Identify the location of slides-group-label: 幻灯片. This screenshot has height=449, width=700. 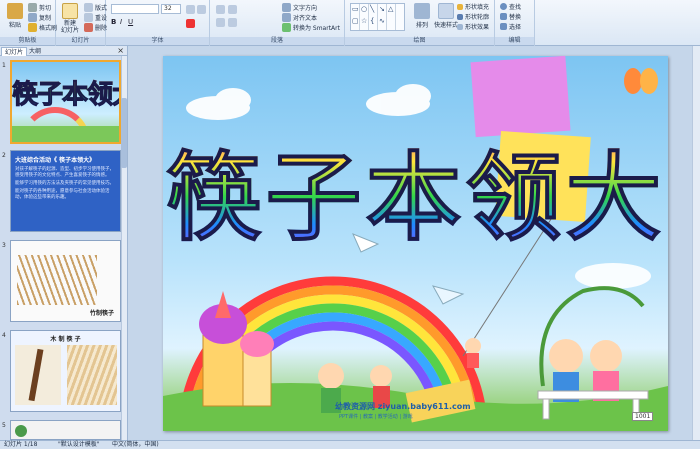
(80, 41).